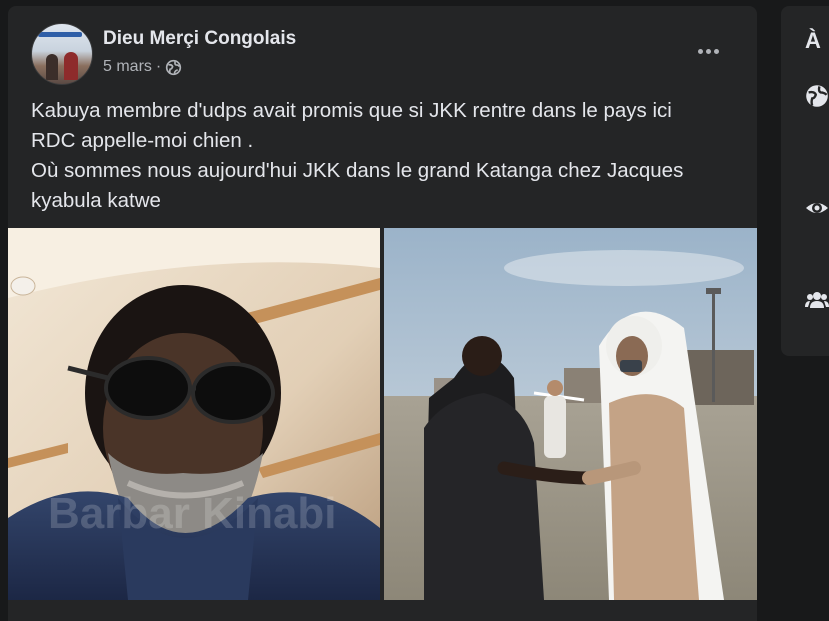  I want to click on post-meta: 5 mars ·, so click(142, 67).